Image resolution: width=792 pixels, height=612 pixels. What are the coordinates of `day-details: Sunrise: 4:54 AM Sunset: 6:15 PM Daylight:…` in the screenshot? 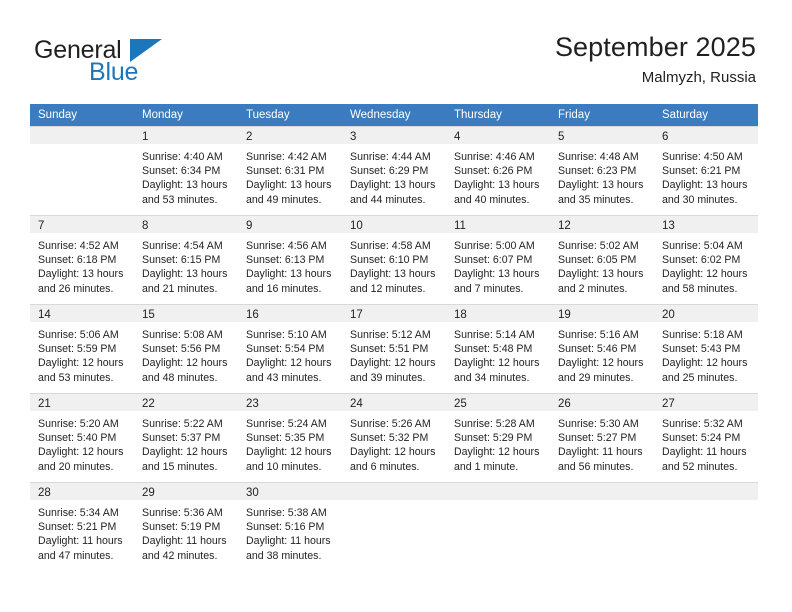 It's located at (186, 264).